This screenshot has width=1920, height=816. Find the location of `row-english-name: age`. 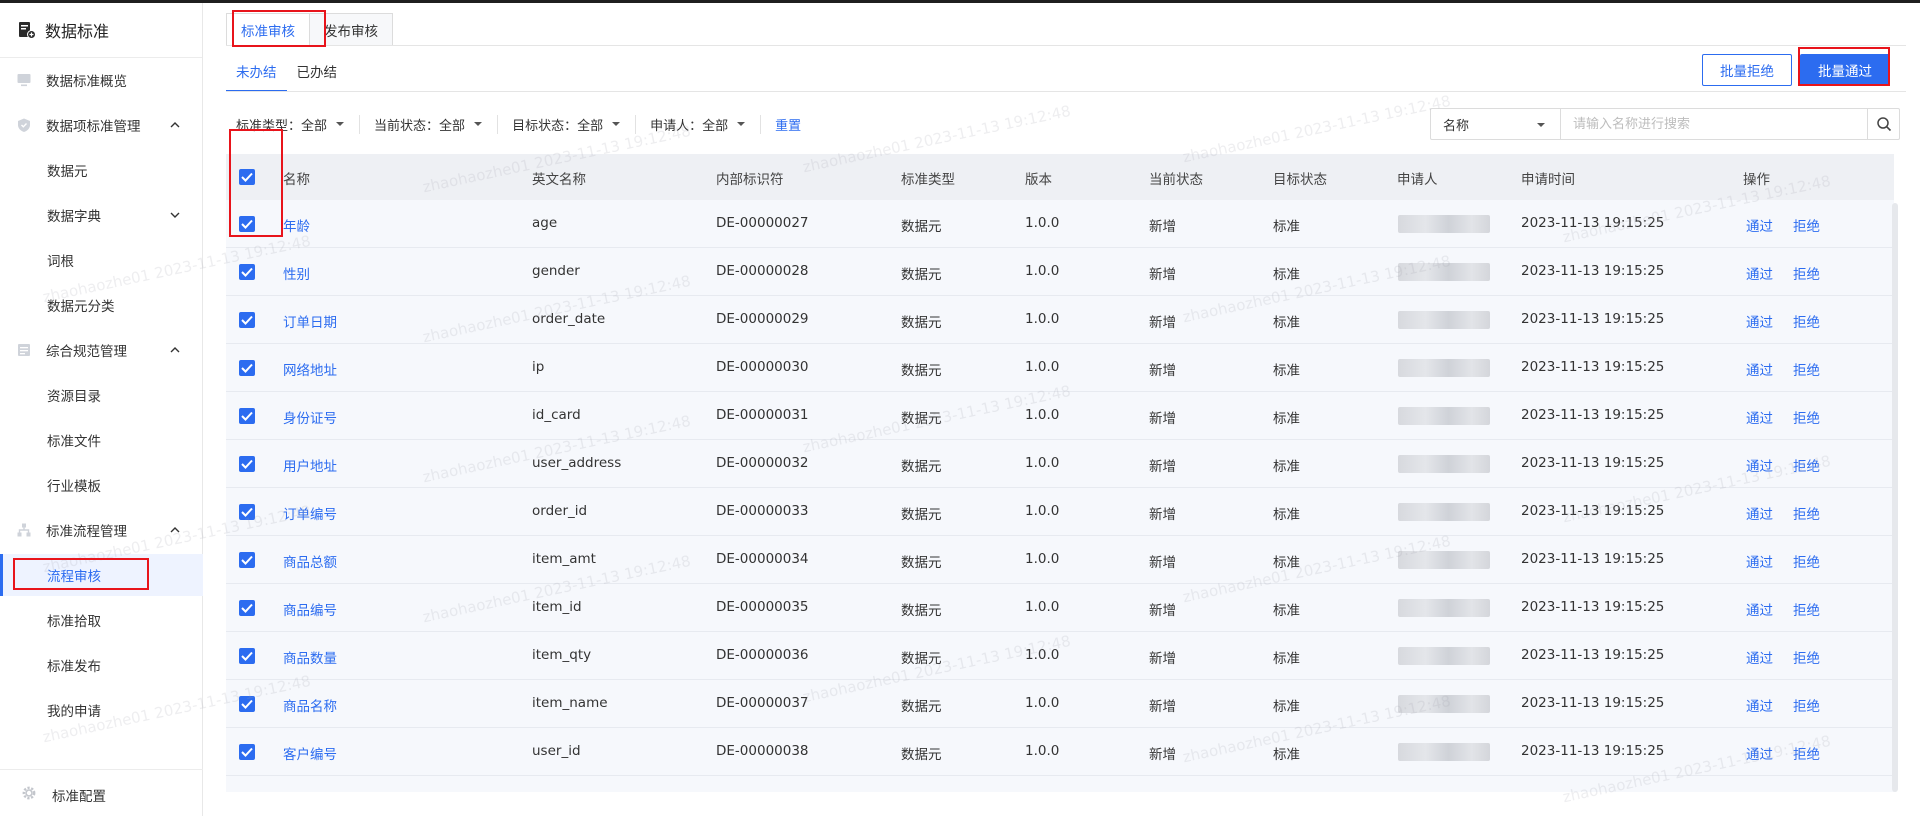

row-english-name: age is located at coordinates (545, 223).